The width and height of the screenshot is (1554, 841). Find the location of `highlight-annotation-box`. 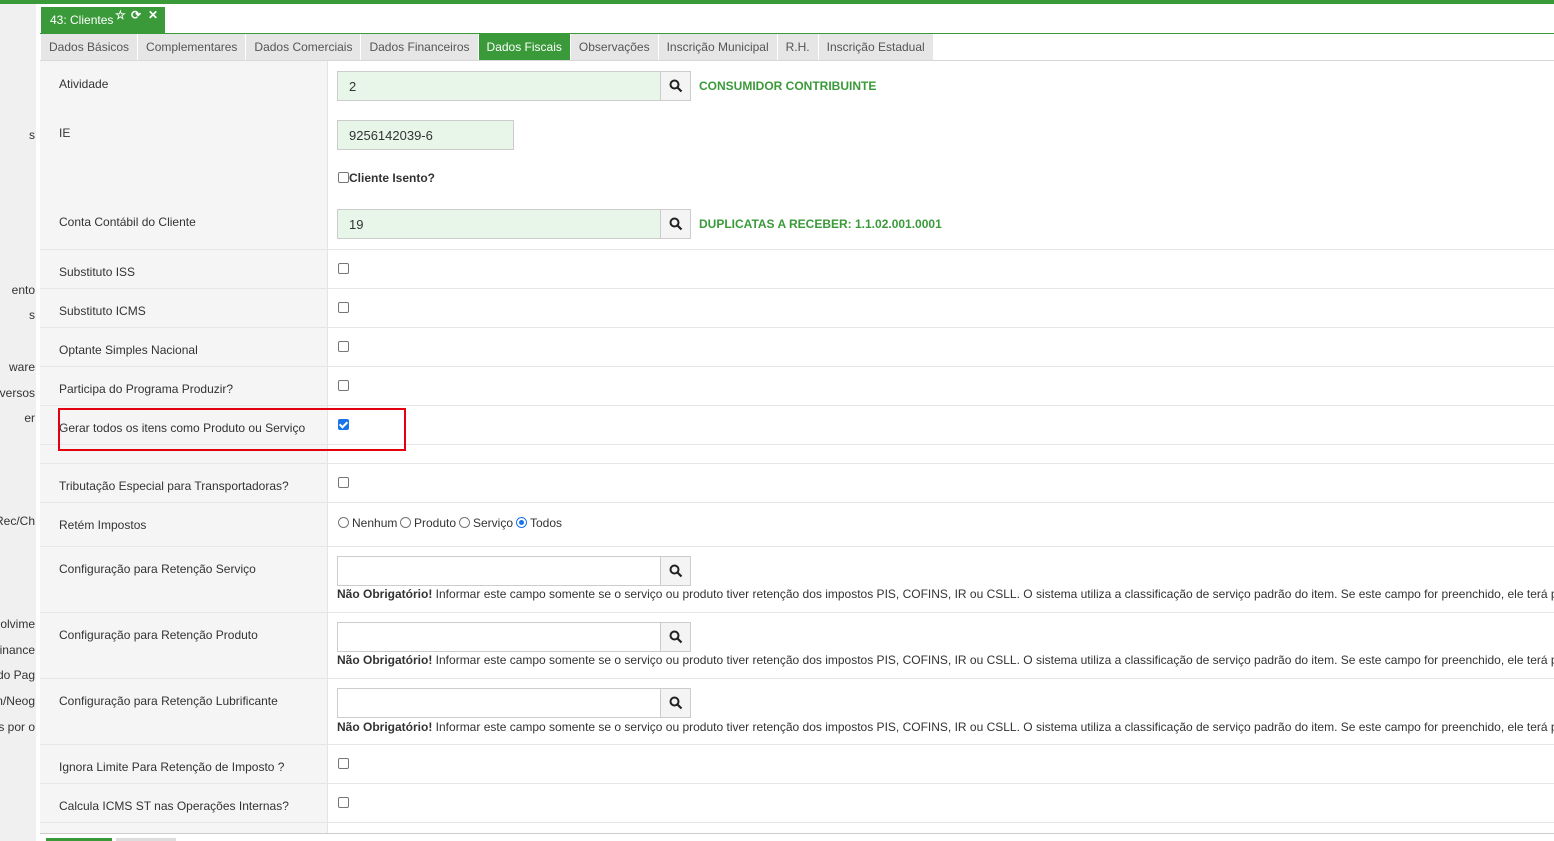

highlight-annotation-box is located at coordinates (232, 429).